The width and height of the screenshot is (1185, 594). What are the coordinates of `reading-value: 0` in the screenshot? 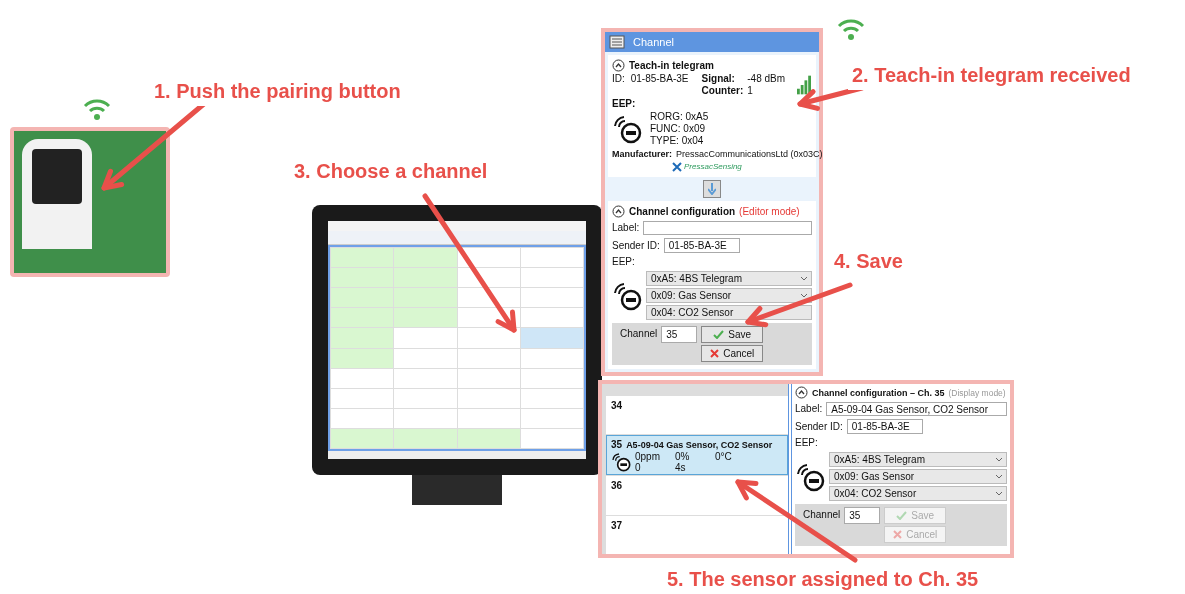 It's located at (638, 468).